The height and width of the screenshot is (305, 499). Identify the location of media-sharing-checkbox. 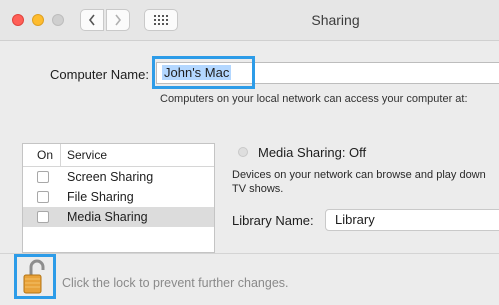
(43, 217).